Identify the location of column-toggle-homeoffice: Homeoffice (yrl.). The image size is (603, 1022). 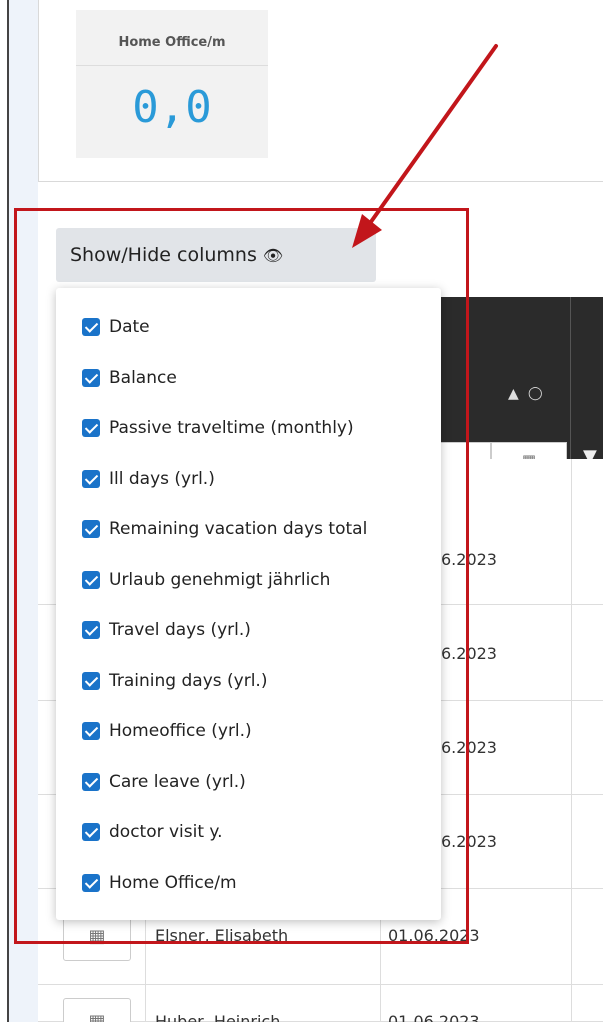
(167, 731).